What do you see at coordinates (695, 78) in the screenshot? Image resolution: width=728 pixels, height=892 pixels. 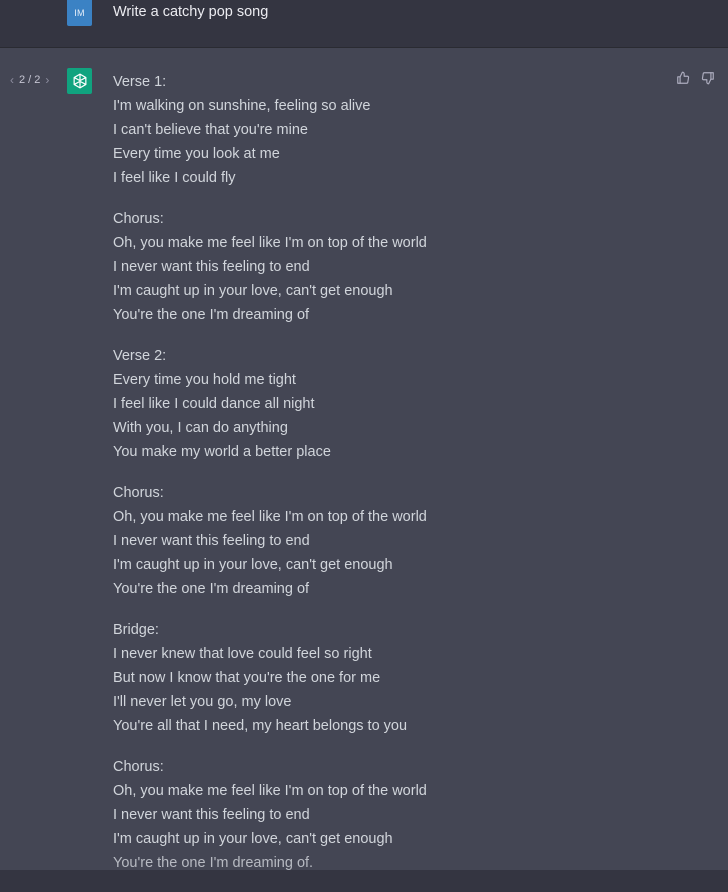 I see `feedback-controls` at bounding box center [695, 78].